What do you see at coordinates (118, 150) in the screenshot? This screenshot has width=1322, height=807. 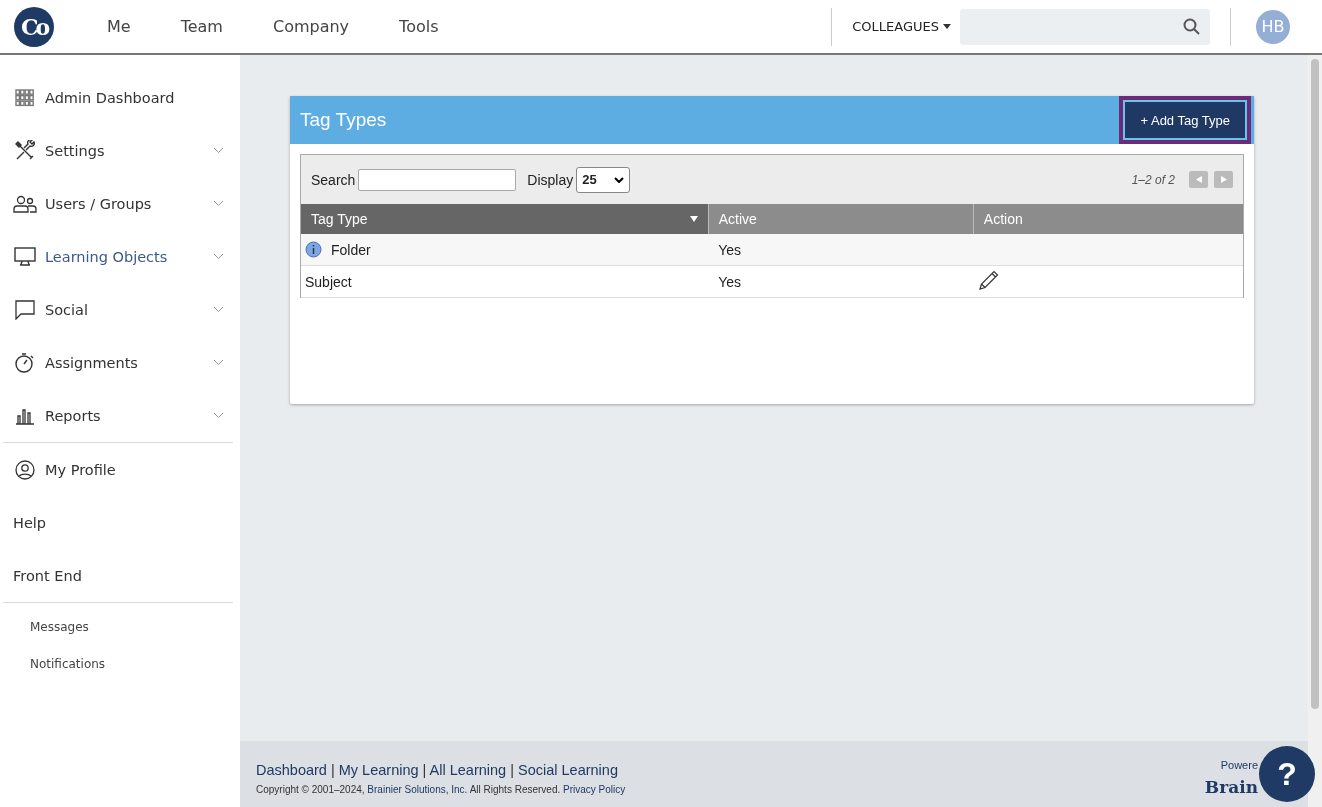 I see `sidebar-item: Settings` at bounding box center [118, 150].